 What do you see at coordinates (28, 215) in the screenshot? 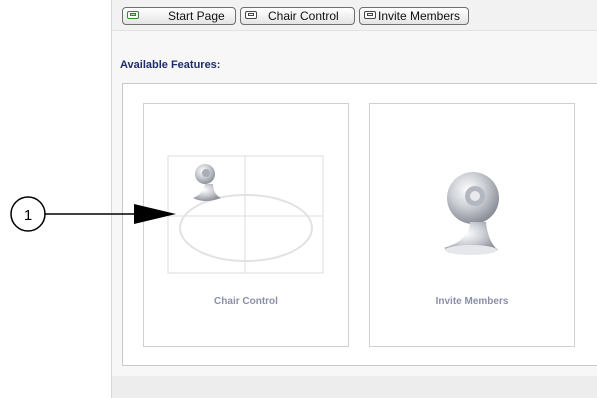
I see `callout-number: 1` at bounding box center [28, 215].